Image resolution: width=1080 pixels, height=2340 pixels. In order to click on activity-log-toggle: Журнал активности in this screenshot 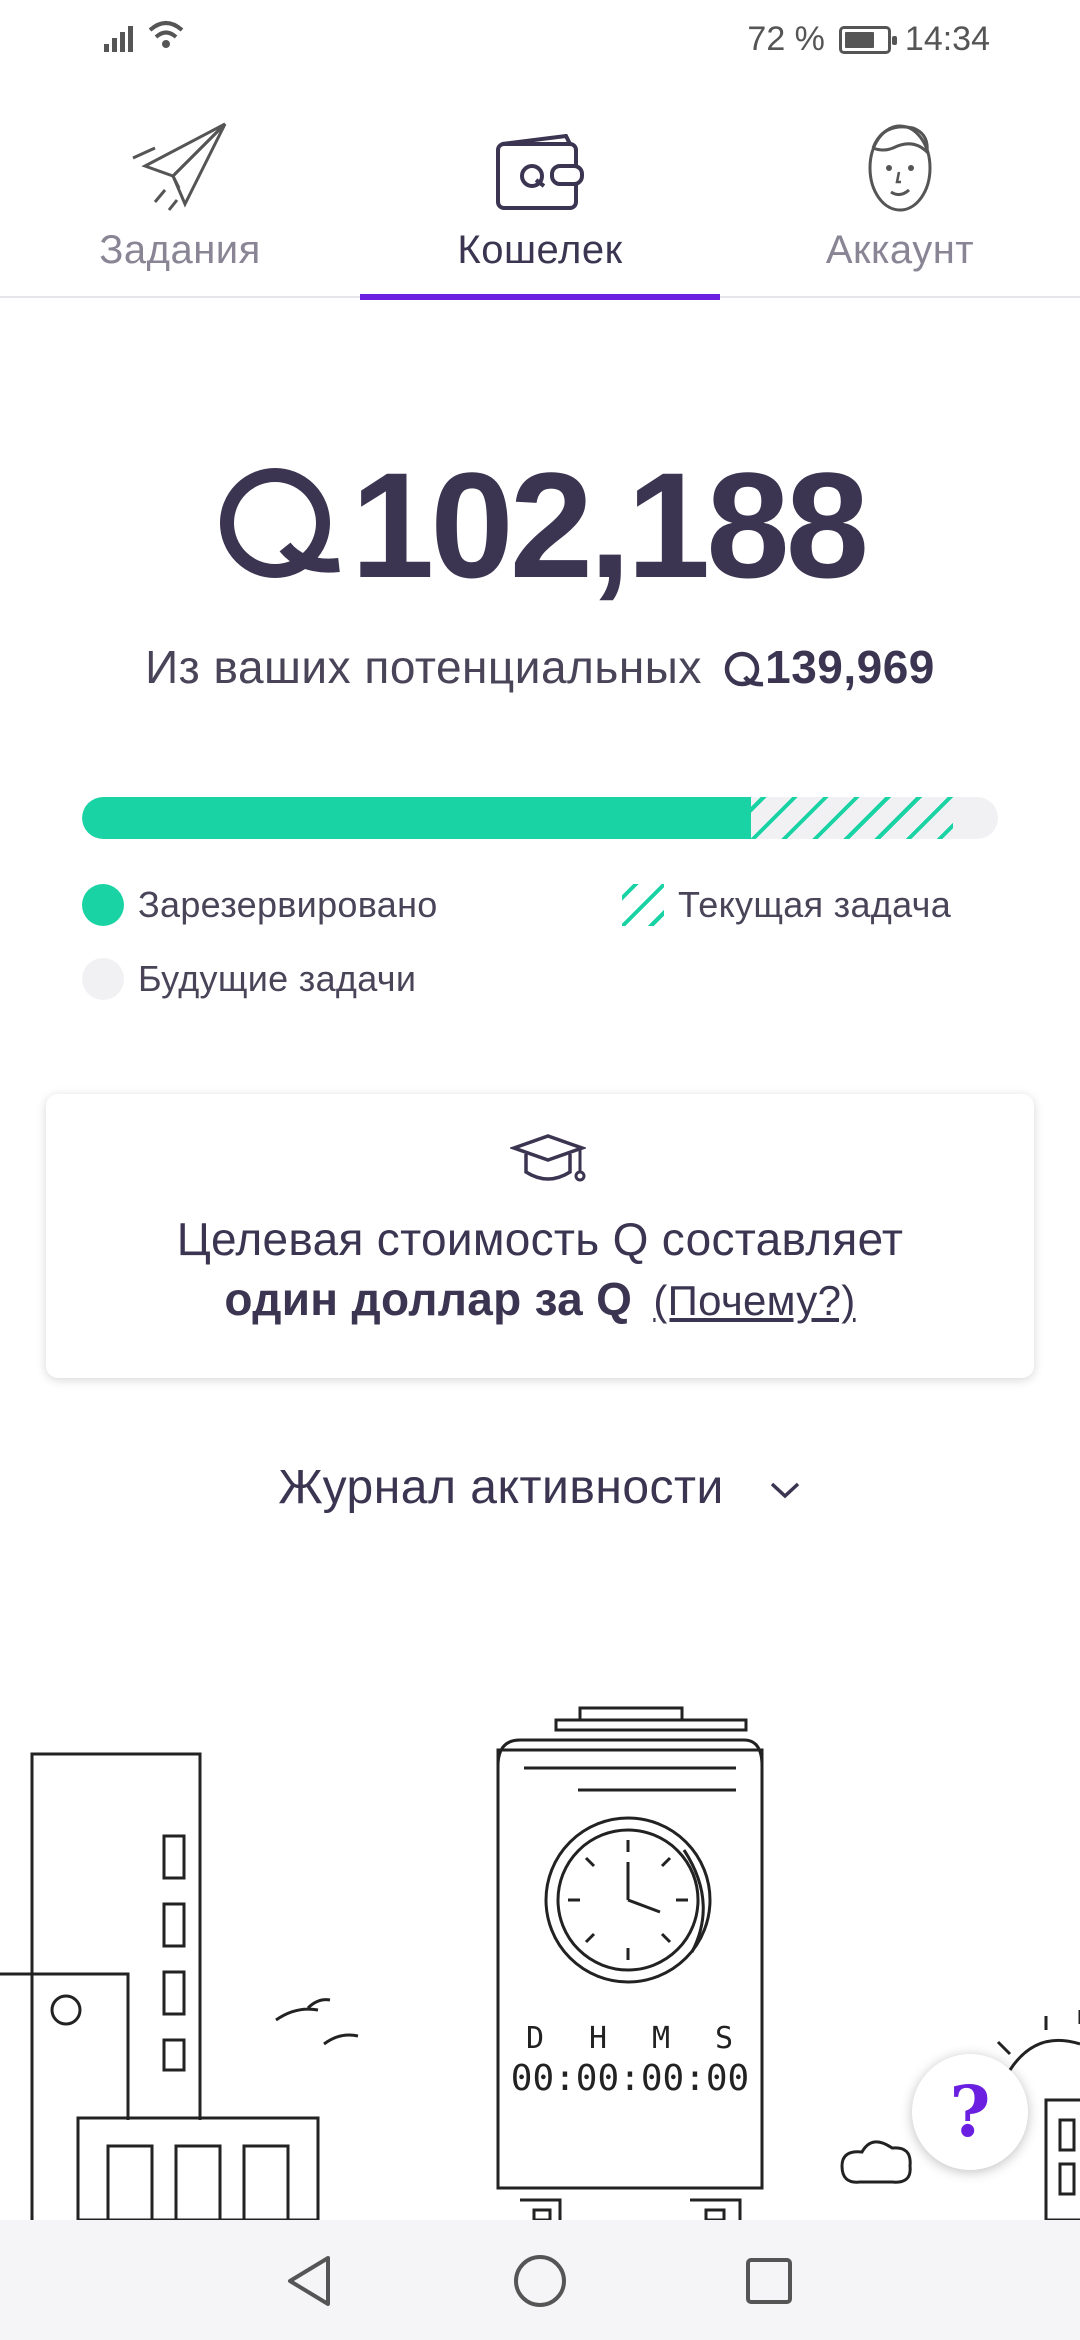, I will do `click(540, 1487)`.